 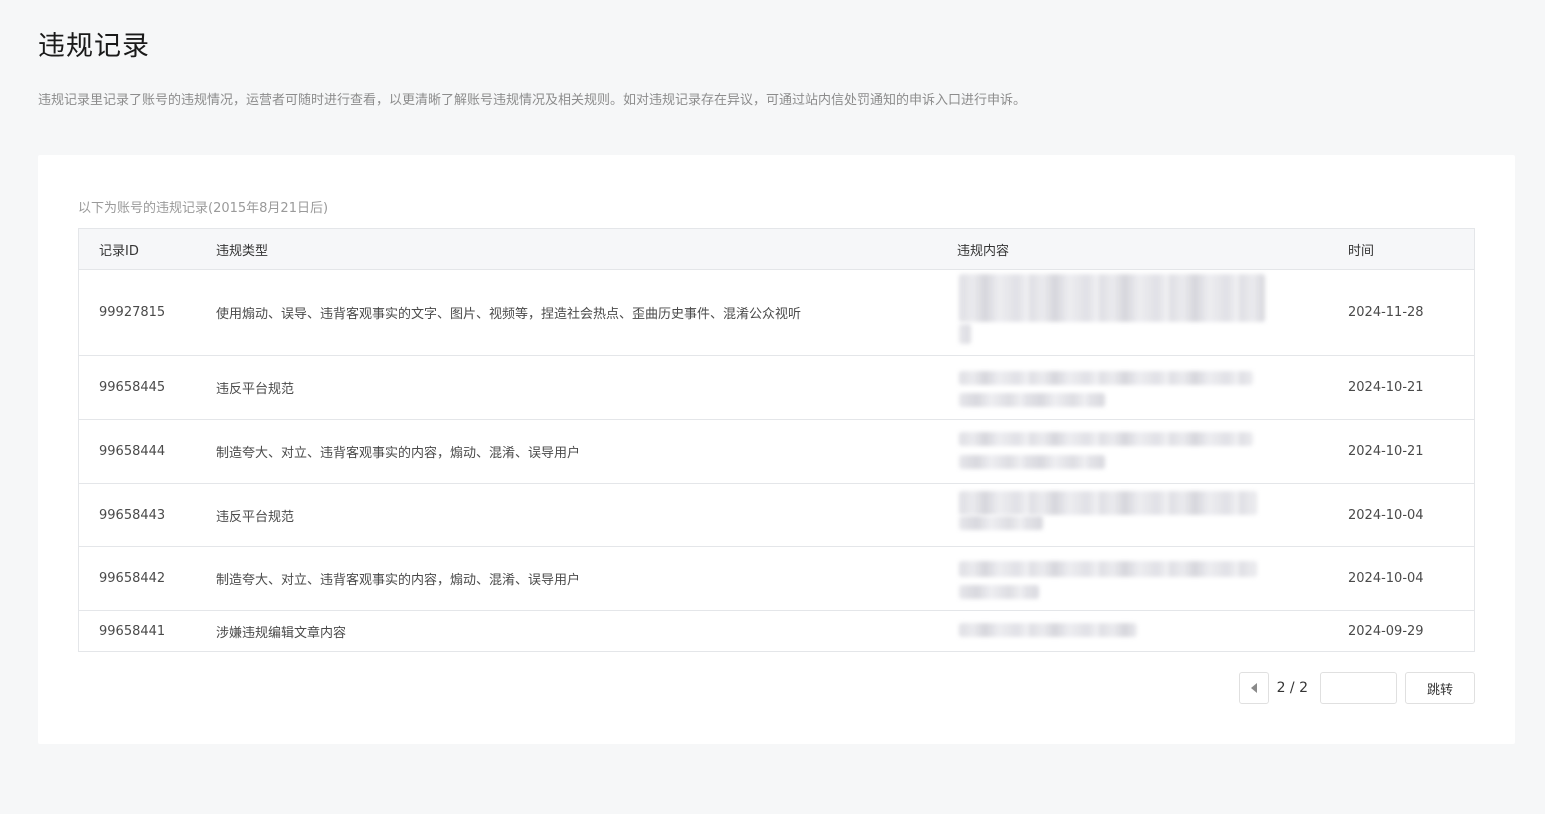 I want to click on record-id: 99658443, so click(x=132, y=515).